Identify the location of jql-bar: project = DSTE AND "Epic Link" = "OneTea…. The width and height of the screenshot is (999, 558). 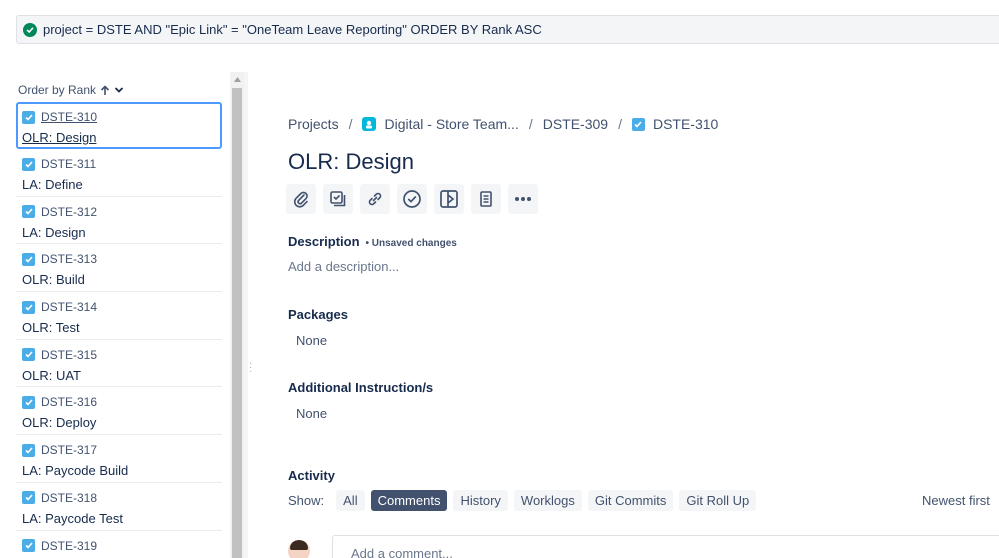
(507, 29).